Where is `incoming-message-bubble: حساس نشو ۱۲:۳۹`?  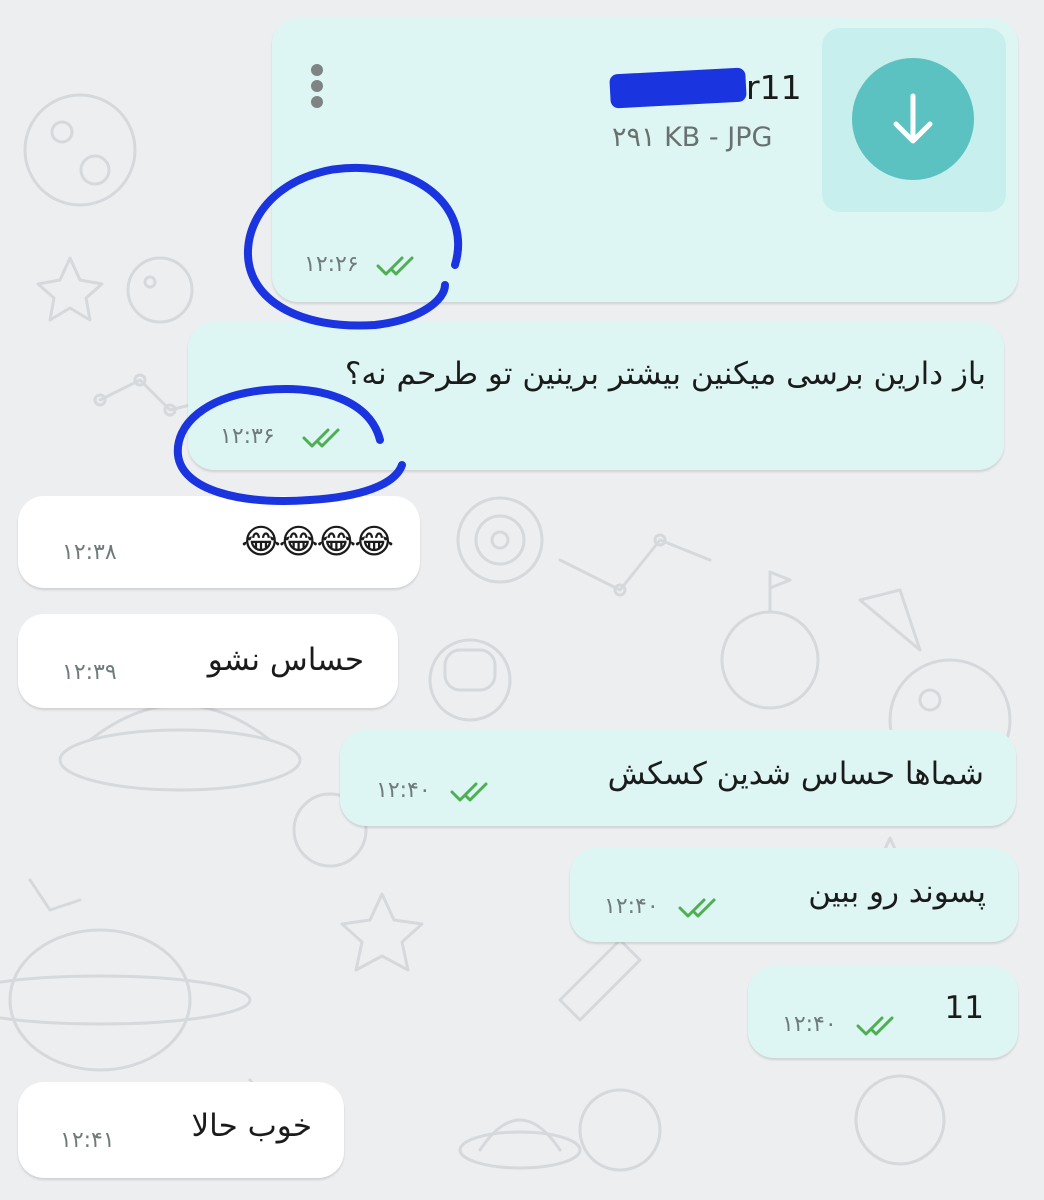
incoming-message-bubble: حساس نشو ۱۲:۳۹ is located at coordinates (208, 661).